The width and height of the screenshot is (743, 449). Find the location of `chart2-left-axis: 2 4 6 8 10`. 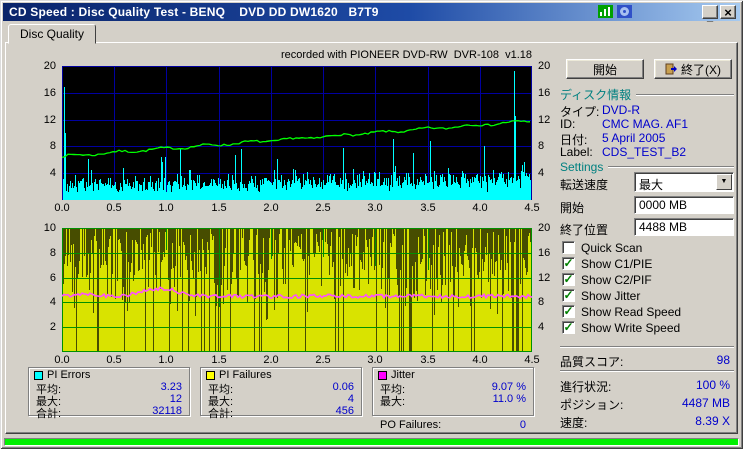

chart2-left-axis: 2 4 6 8 10 is located at coordinates (49, 277).